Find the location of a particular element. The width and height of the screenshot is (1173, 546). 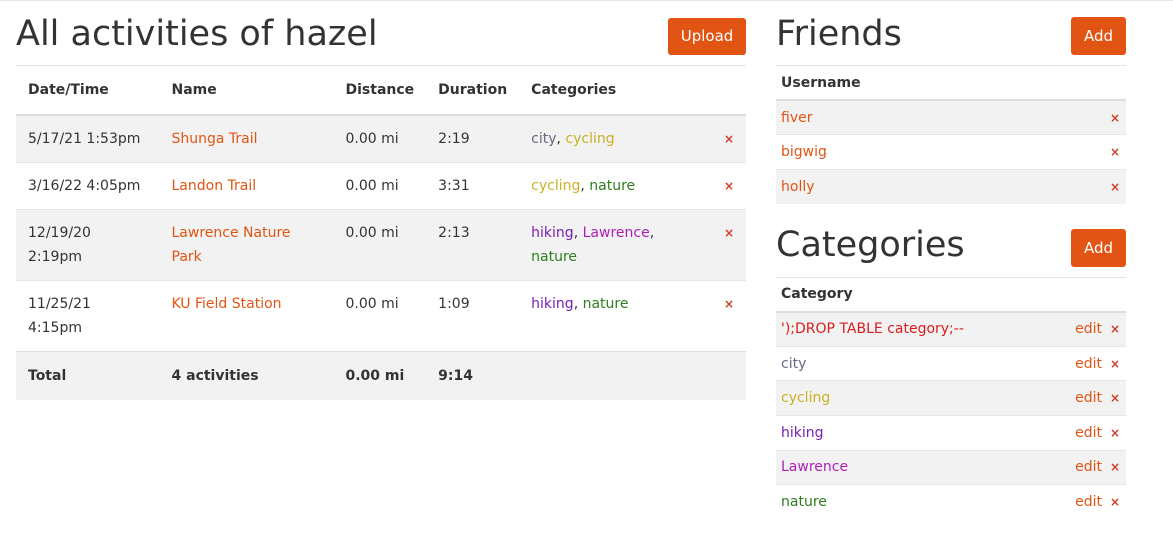

categories-title: Categories is located at coordinates (870, 244).